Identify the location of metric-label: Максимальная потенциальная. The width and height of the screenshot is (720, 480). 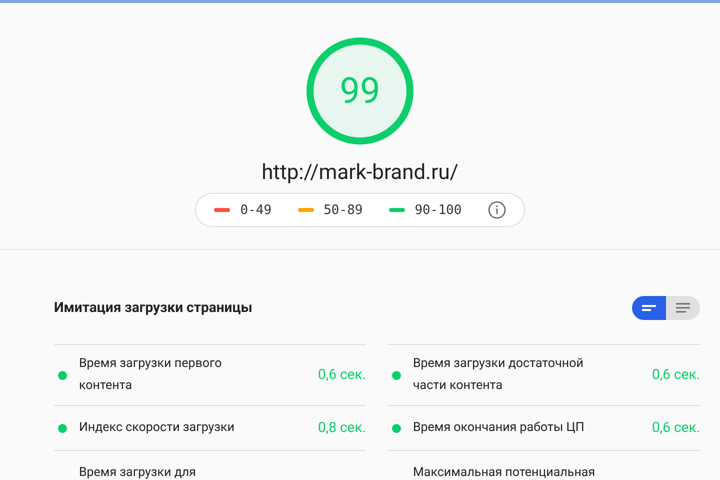
(504, 472).